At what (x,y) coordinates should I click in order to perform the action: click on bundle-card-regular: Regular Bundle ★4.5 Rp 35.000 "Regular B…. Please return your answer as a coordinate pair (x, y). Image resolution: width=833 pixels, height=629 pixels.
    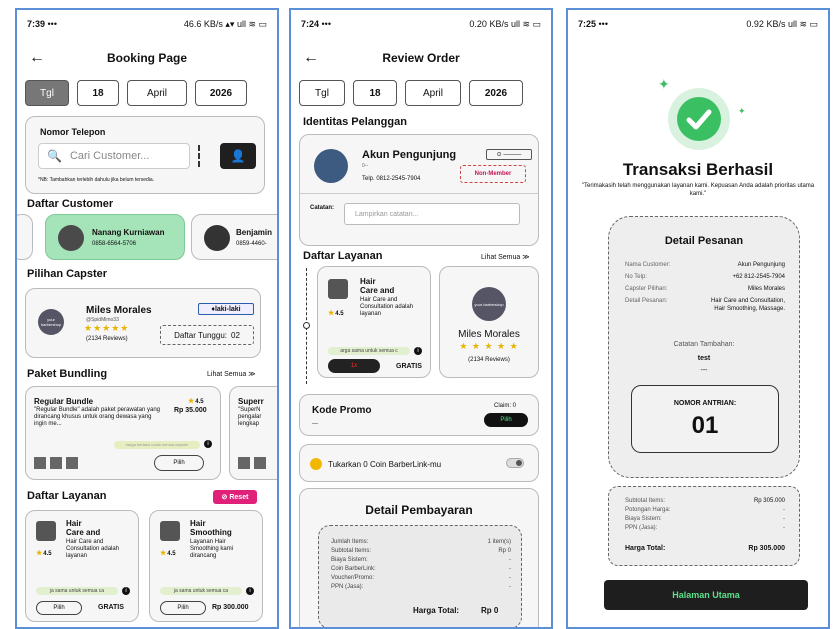
    Looking at the image, I should click on (123, 433).